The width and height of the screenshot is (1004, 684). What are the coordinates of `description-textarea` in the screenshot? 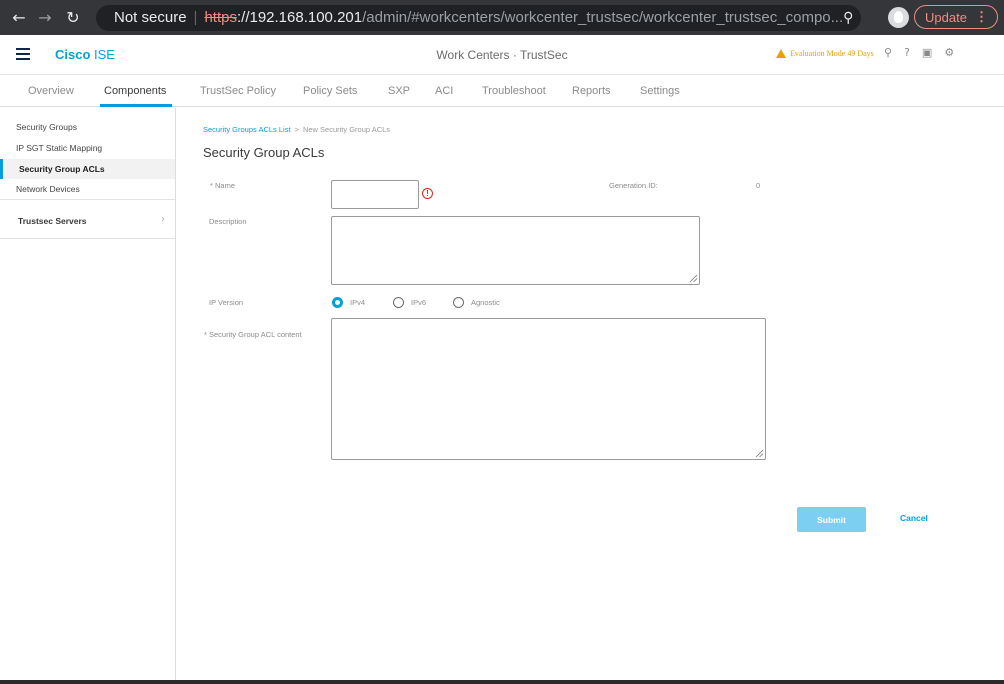 It's located at (515, 250).